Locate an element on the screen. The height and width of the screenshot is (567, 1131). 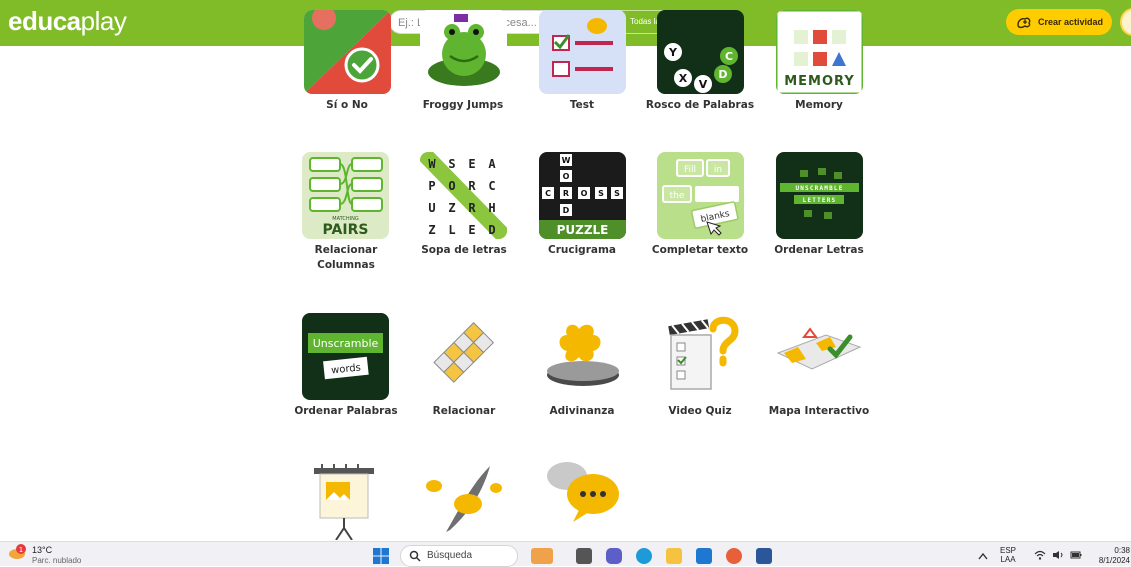
user-avatar is located at coordinates (1125, 22).